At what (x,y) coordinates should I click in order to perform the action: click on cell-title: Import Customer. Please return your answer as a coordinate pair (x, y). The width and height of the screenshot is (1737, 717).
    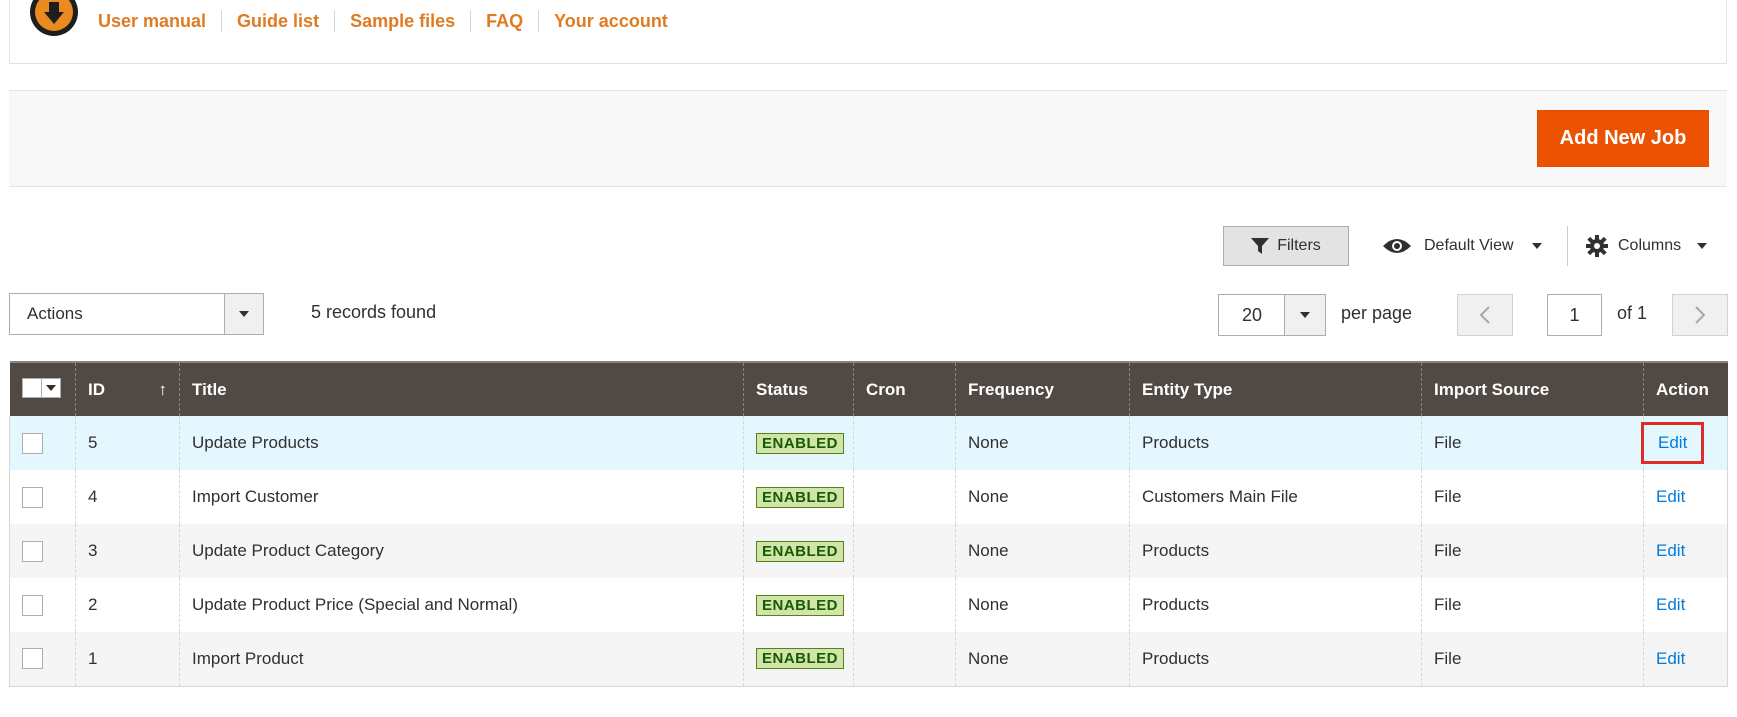
    Looking at the image, I should click on (461, 497).